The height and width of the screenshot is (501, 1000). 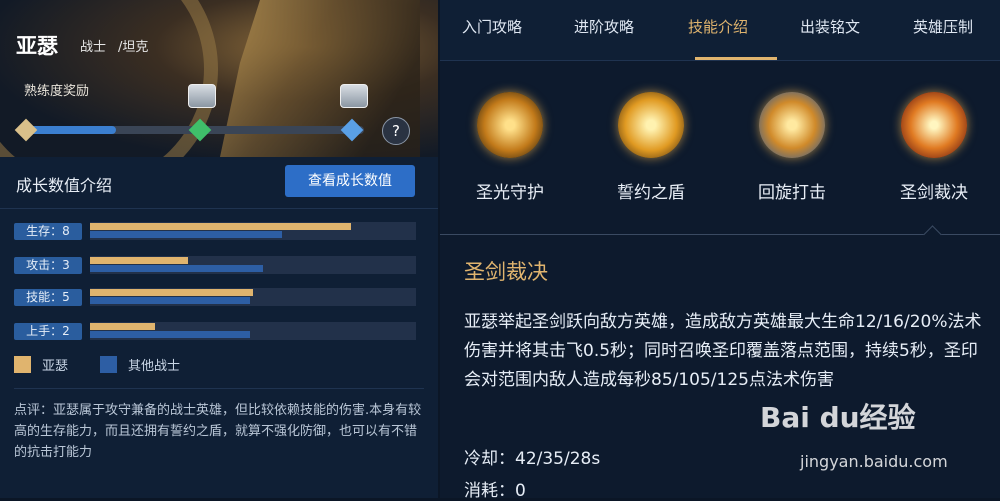 What do you see at coordinates (838, 417) in the screenshot?
I see `watermark-brand: Bai du经验` at bounding box center [838, 417].